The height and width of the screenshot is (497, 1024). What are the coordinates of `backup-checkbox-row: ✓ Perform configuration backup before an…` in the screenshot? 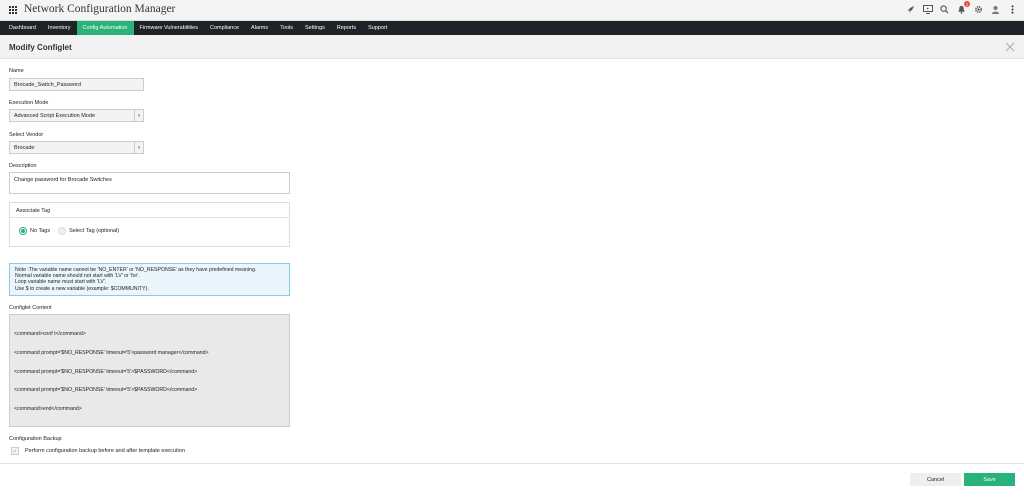 It's located at (98, 451).